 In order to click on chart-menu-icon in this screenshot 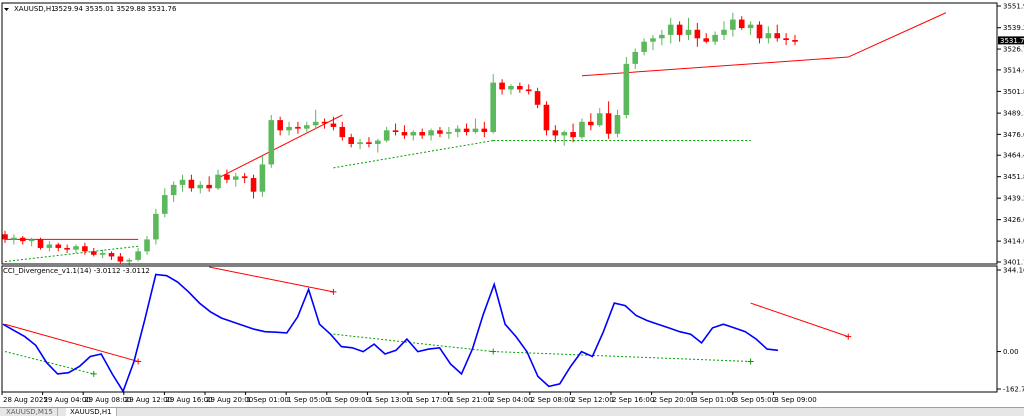, I will do `click(6, 9)`.